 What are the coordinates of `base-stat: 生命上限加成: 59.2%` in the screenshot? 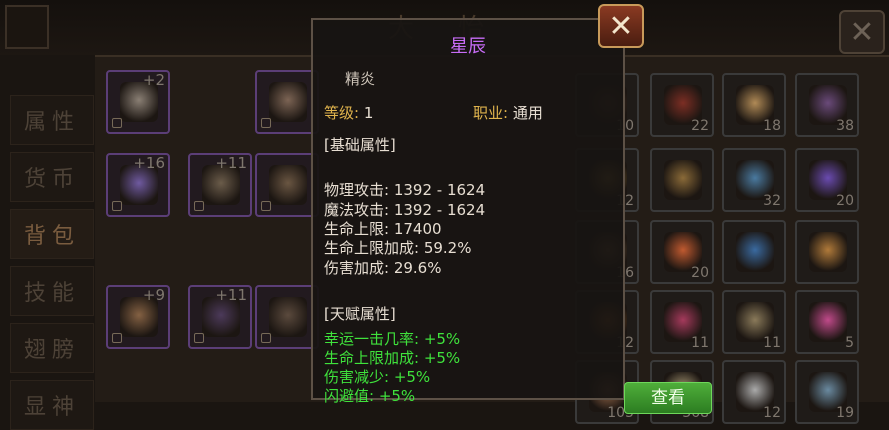 It's located at (398, 248).